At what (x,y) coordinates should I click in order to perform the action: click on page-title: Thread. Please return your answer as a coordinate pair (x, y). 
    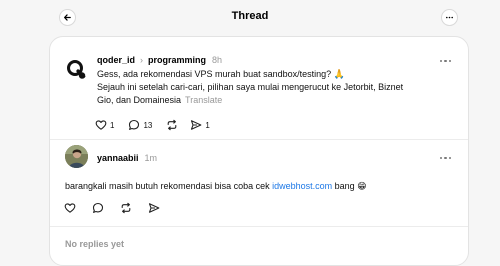
    Looking at the image, I should click on (250, 16).